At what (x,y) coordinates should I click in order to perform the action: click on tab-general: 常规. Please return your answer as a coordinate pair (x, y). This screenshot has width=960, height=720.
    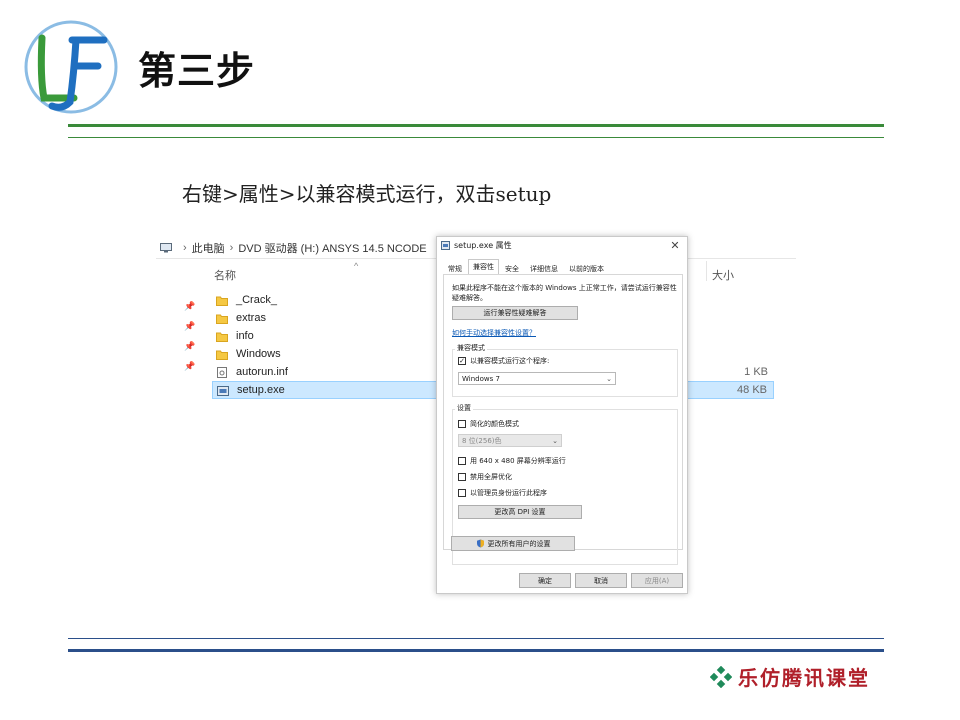
    Looking at the image, I should click on (455, 267).